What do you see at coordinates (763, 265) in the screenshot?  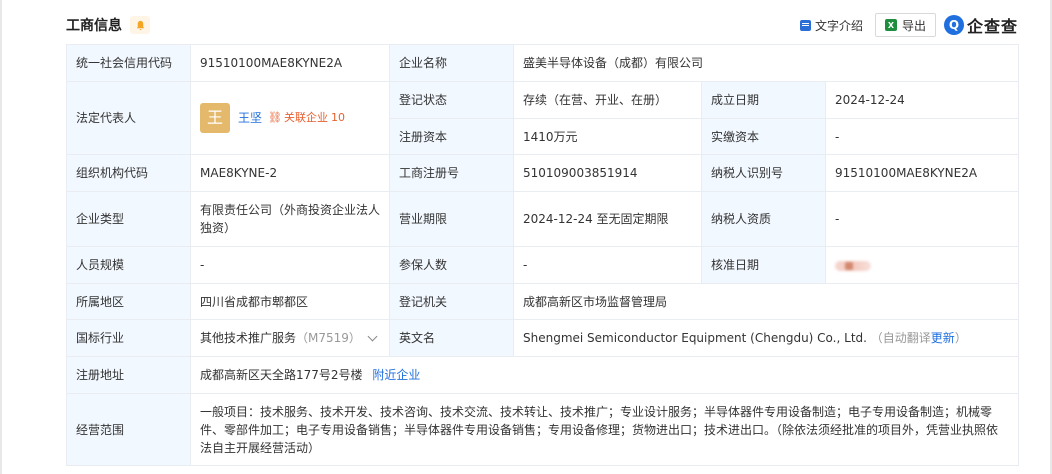 I see `approval-date-label: 核准日期` at bounding box center [763, 265].